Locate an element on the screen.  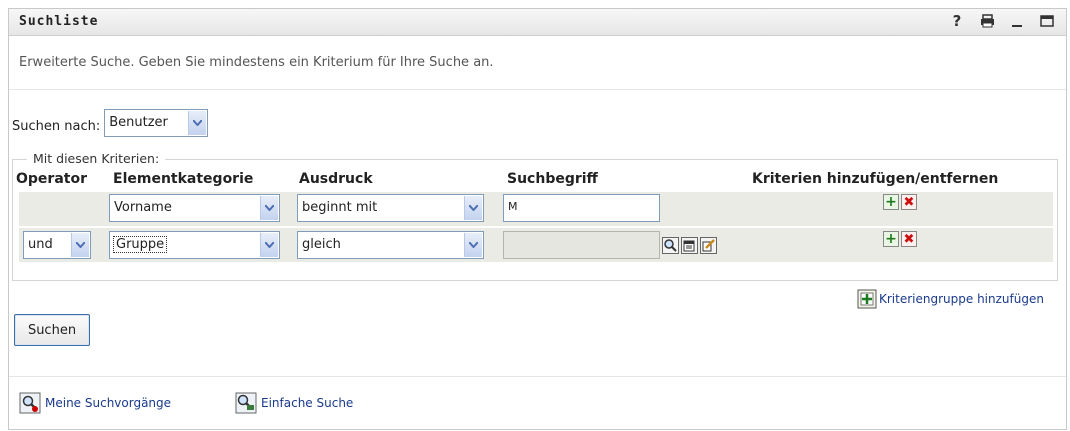
my-searches-icon is located at coordinates (30, 403).